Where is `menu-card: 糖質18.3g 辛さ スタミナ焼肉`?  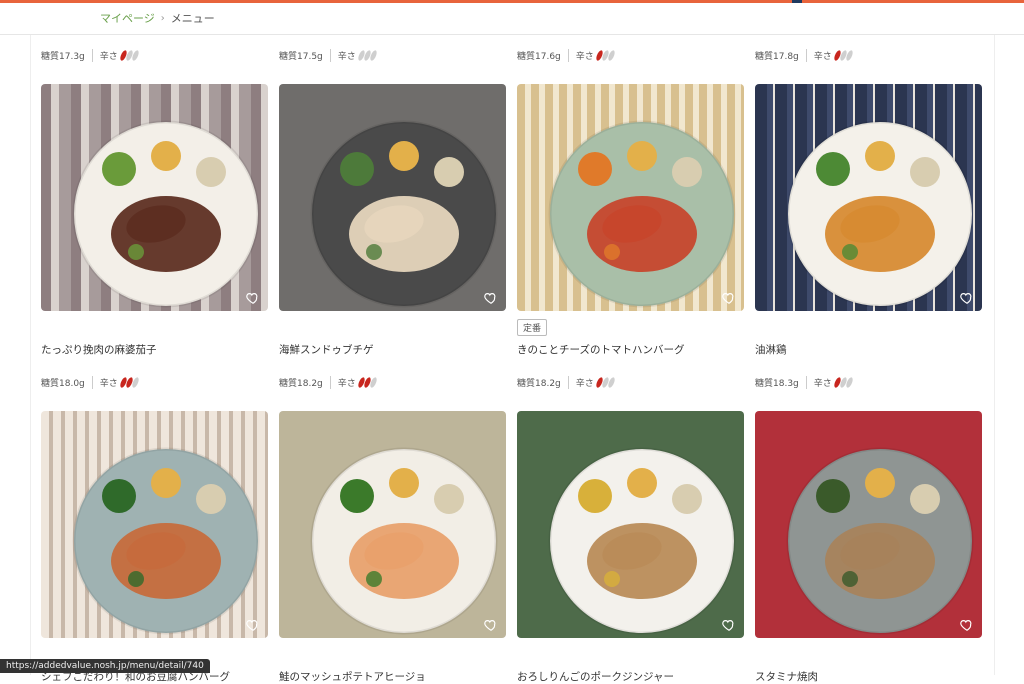
menu-card: 糖質18.3g 辛さ スタミナ焼肉 is located at coordinates (869, 529).